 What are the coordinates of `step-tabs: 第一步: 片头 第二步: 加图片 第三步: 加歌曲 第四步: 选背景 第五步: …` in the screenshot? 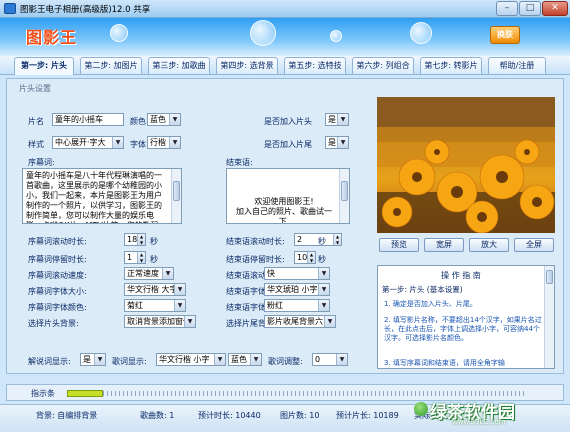 It's located at (285, 65).